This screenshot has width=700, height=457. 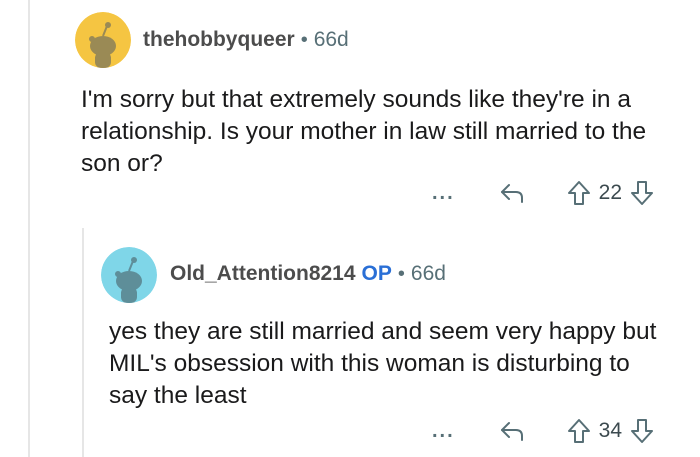 I want to click on comment-actions: ... 34, so click(x=543, y=431).